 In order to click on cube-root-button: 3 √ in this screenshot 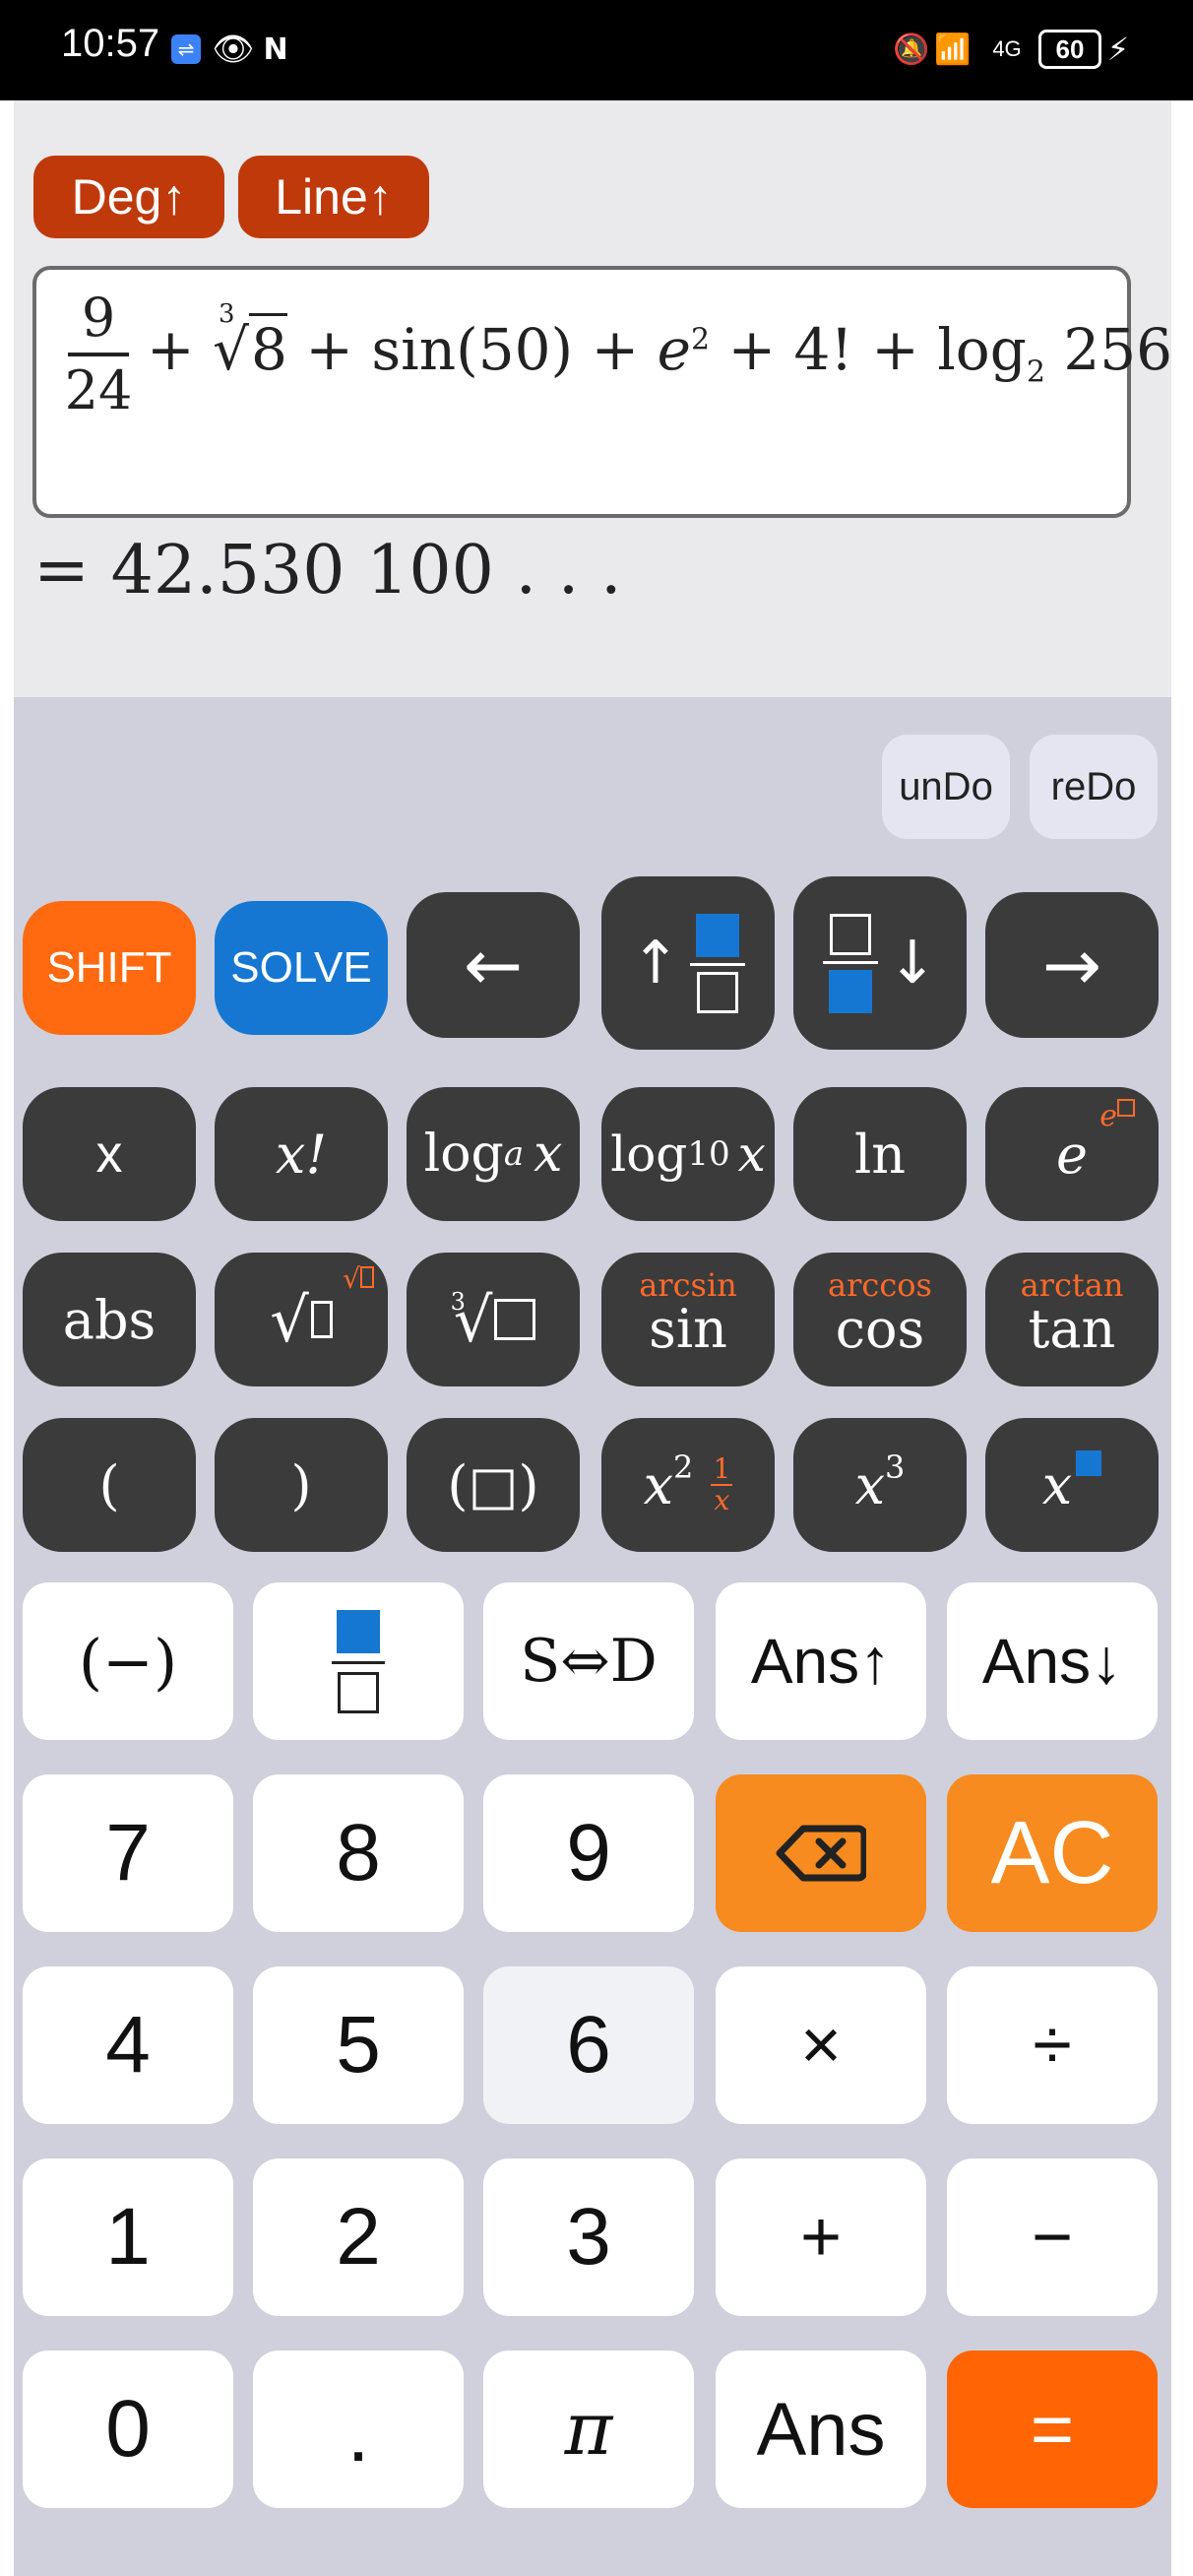, I will do `click(493, 1319)`.